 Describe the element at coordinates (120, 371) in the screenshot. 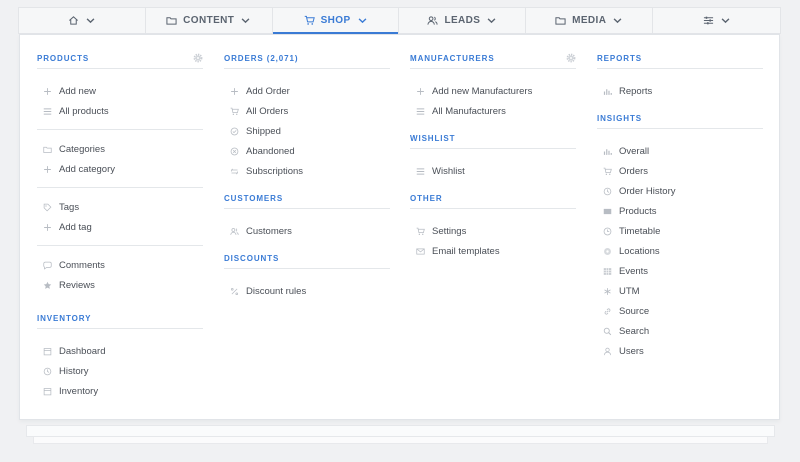

I see `menu-item-history: History` at that location.